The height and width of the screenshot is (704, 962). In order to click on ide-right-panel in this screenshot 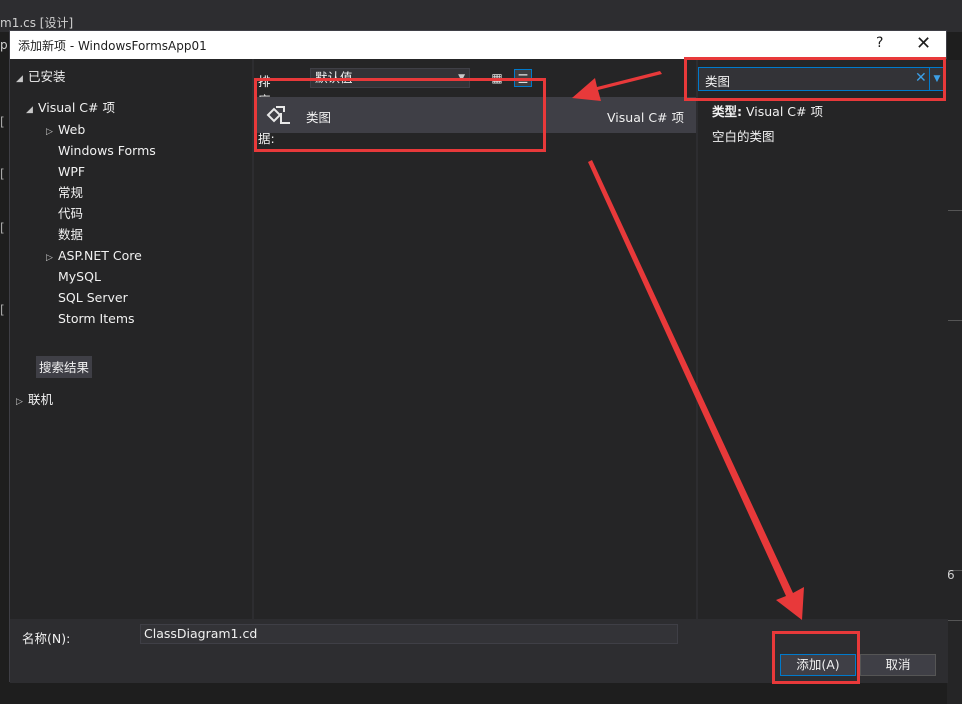, I will do `click(954, 382)`.